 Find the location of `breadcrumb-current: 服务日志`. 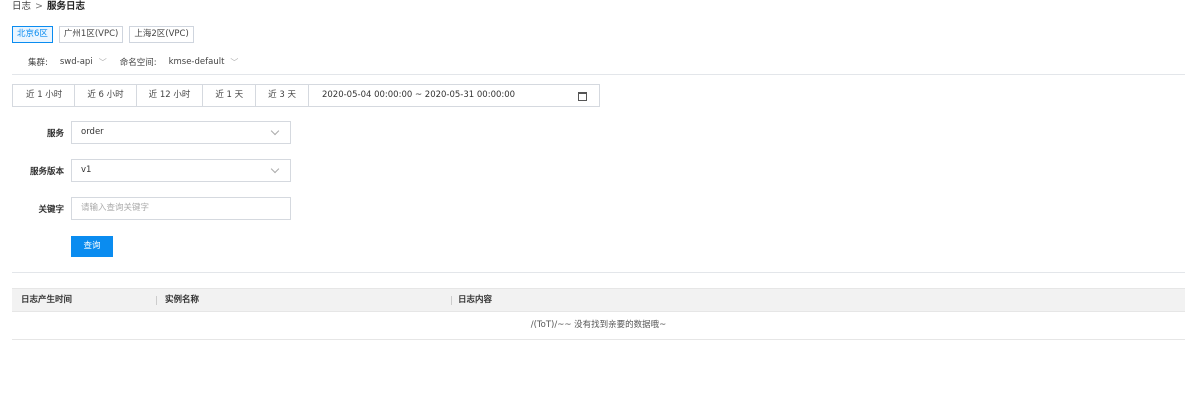

breadcrumb-current: 服务日志 is located at coordinates (65, 6).